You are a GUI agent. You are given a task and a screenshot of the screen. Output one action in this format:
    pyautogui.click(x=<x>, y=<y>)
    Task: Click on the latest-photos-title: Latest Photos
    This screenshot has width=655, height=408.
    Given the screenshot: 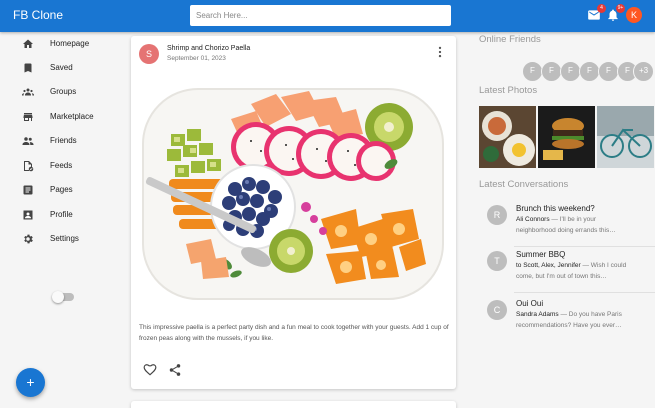 What is the action you would take?
    pyautogui.click(x=508, y=90)
    